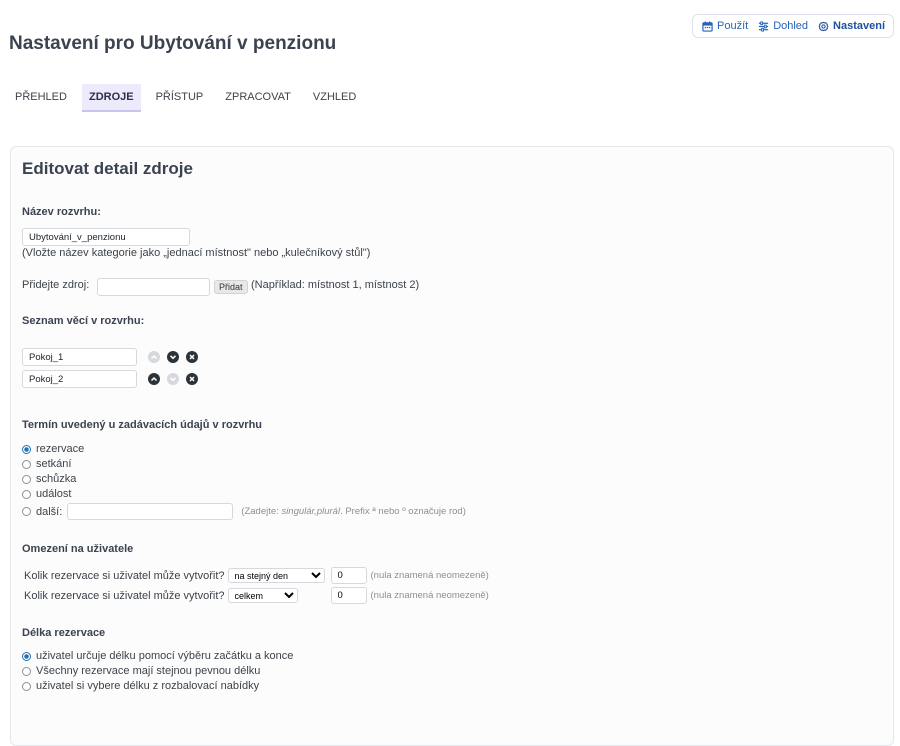  What do you see at coordinates (54, 494) in the screenshot?
I see `term-option-label: událost` at bounding box center [54, 494].